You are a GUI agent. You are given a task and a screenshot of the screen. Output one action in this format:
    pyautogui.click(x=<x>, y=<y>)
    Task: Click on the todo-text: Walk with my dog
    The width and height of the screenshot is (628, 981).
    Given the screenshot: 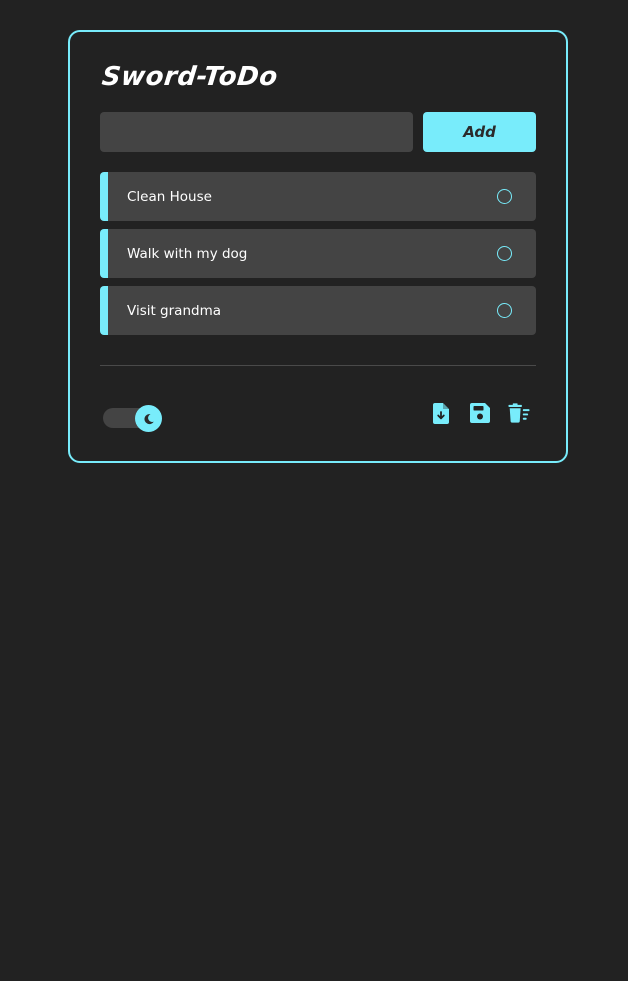 What is the action you would take?
    pyautogui.click(x=187, y=253)
    